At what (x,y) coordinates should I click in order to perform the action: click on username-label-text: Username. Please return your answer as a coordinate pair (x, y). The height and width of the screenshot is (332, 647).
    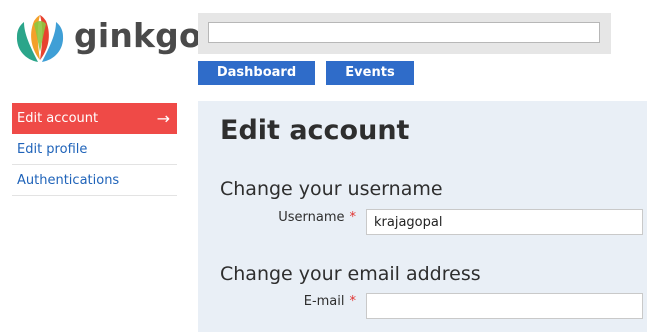
    Looking at the image, I should click on (311, 217).